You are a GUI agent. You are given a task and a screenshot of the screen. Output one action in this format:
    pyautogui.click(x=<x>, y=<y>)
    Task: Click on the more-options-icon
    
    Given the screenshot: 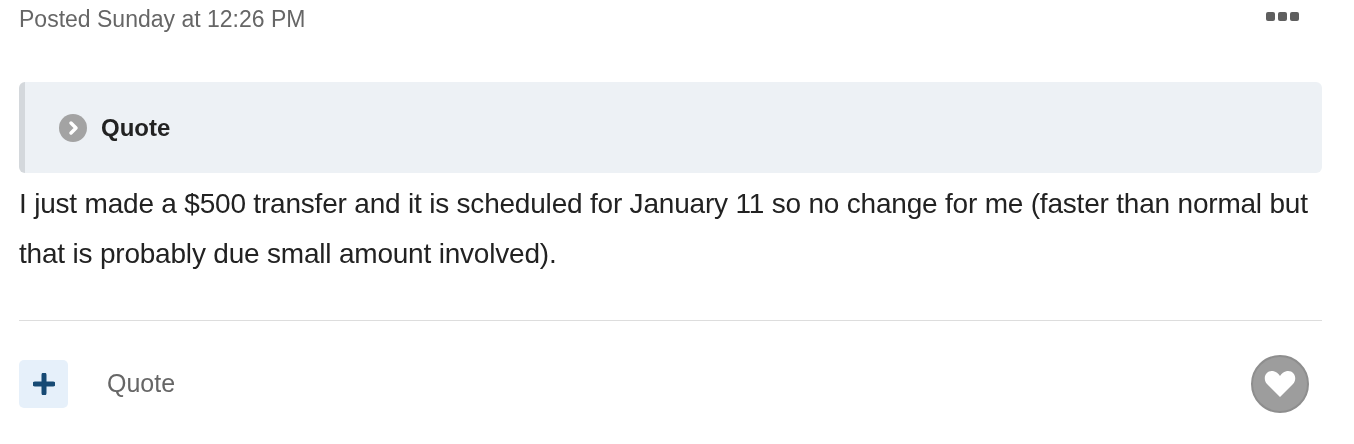 What is the action you would take?
    pyautogui.click(x=1283, y=17)
    